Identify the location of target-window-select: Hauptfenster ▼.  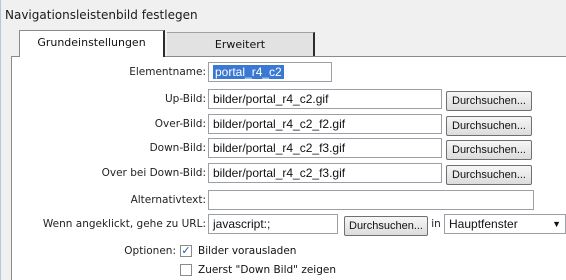
(505, 224).